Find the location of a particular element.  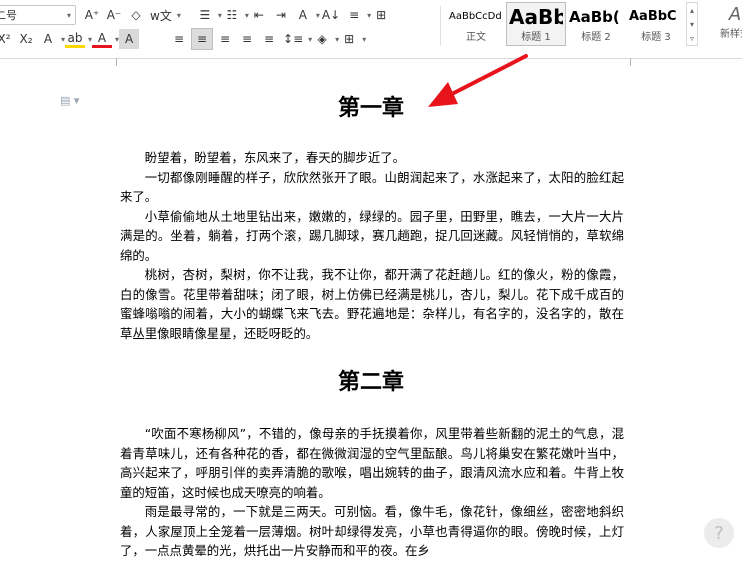

arrow-head is located at coordinates (443, 94).